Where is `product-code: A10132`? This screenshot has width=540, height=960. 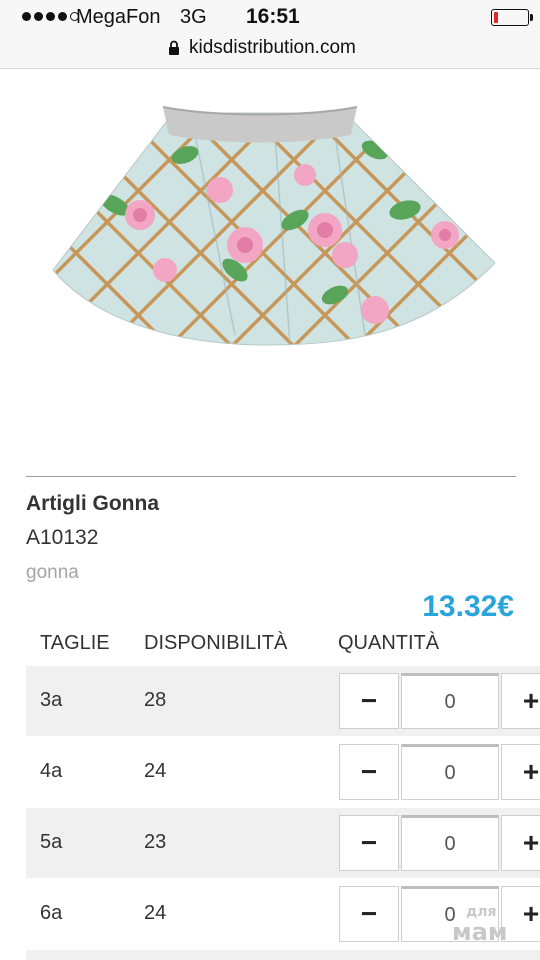 product-code: A10132 is located at coordinates (62, 537).